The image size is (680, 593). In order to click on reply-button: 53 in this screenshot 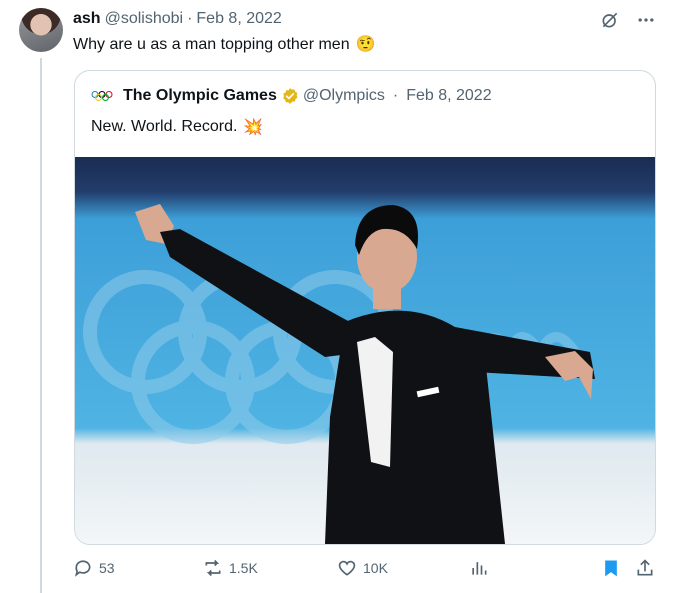, I will do `click(94, 568)`.